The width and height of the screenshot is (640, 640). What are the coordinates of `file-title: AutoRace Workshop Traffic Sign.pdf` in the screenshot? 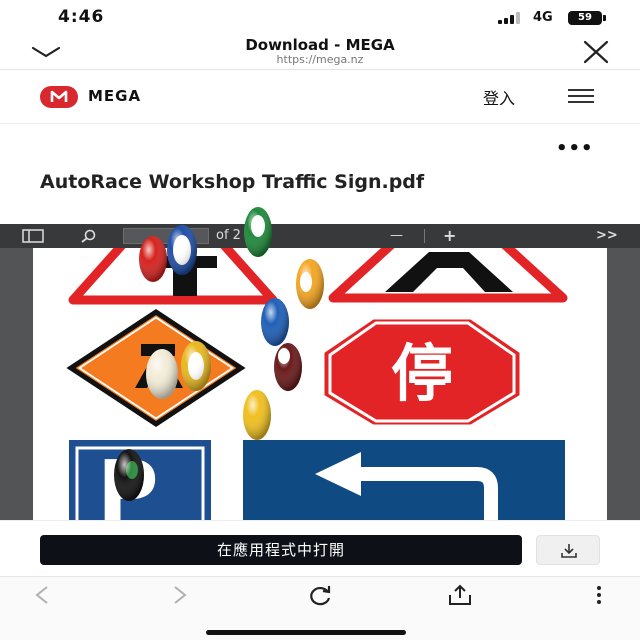 It's located at (232, 182).